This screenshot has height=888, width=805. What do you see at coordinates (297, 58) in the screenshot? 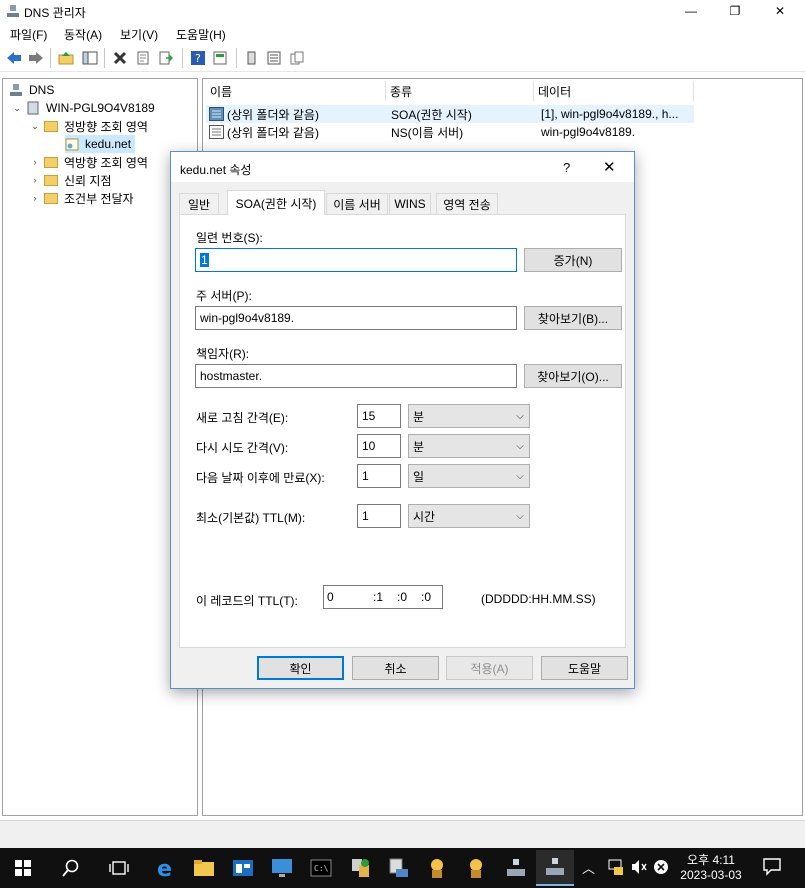
I see `copy-icon` at bounding box center [297, 58].